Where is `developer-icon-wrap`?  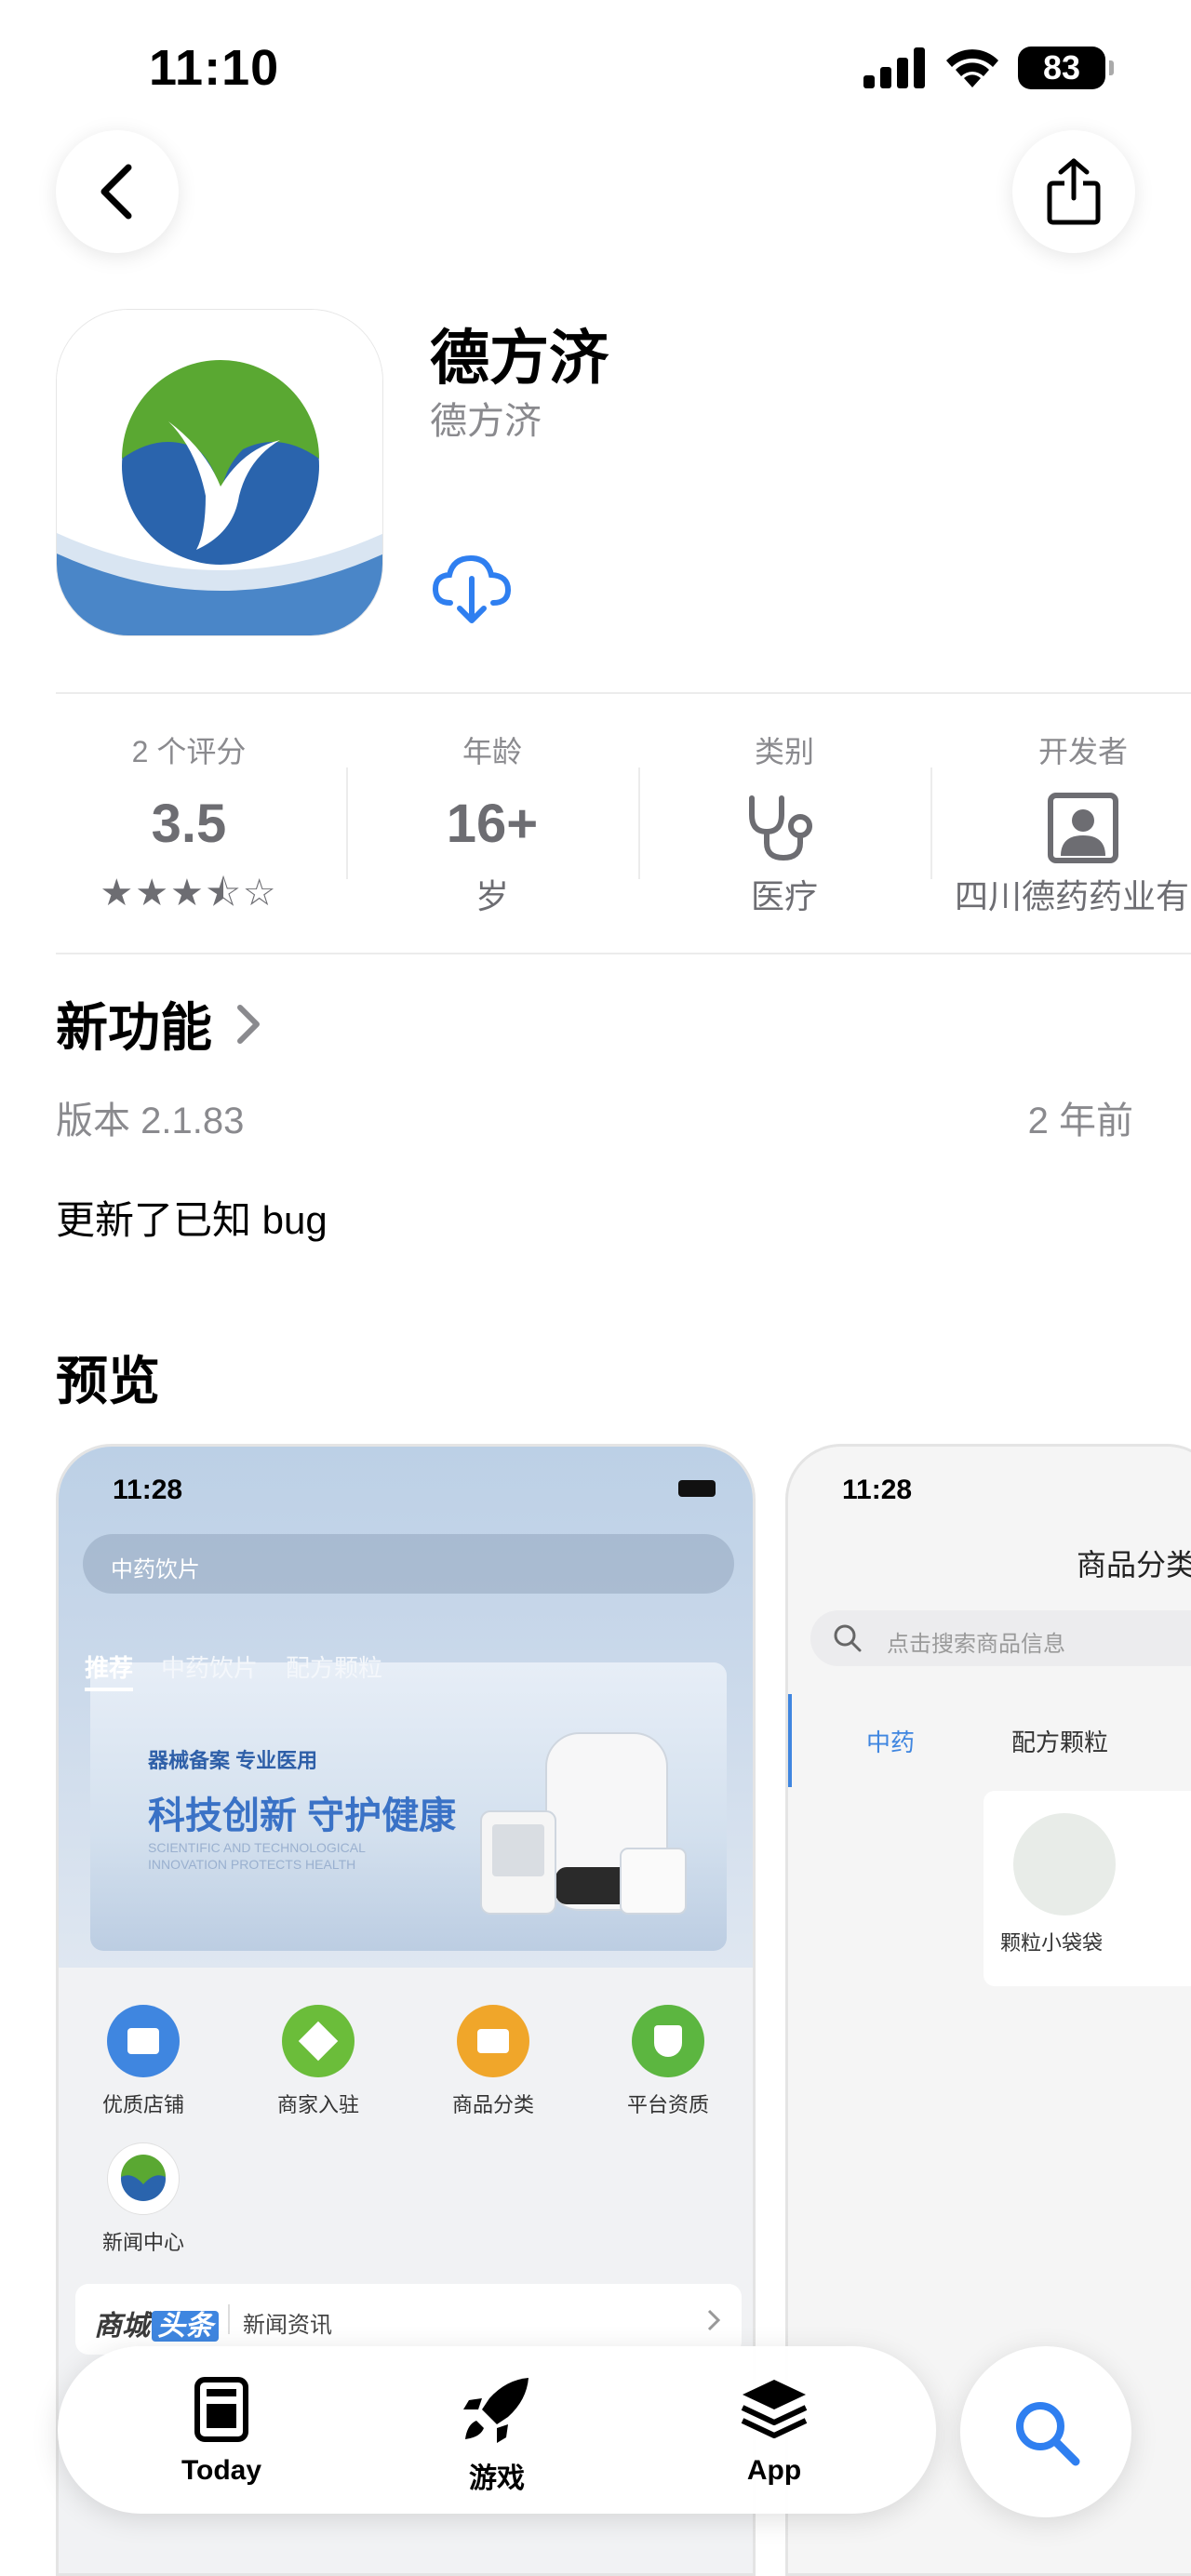 developer-icon-wrap is located at coordinates (1060, 827).